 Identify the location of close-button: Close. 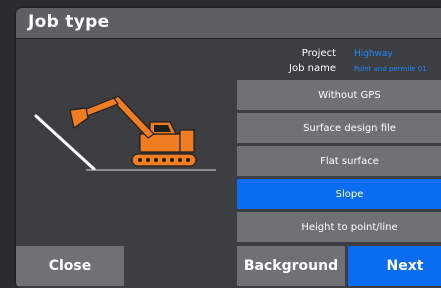
(70, 266).